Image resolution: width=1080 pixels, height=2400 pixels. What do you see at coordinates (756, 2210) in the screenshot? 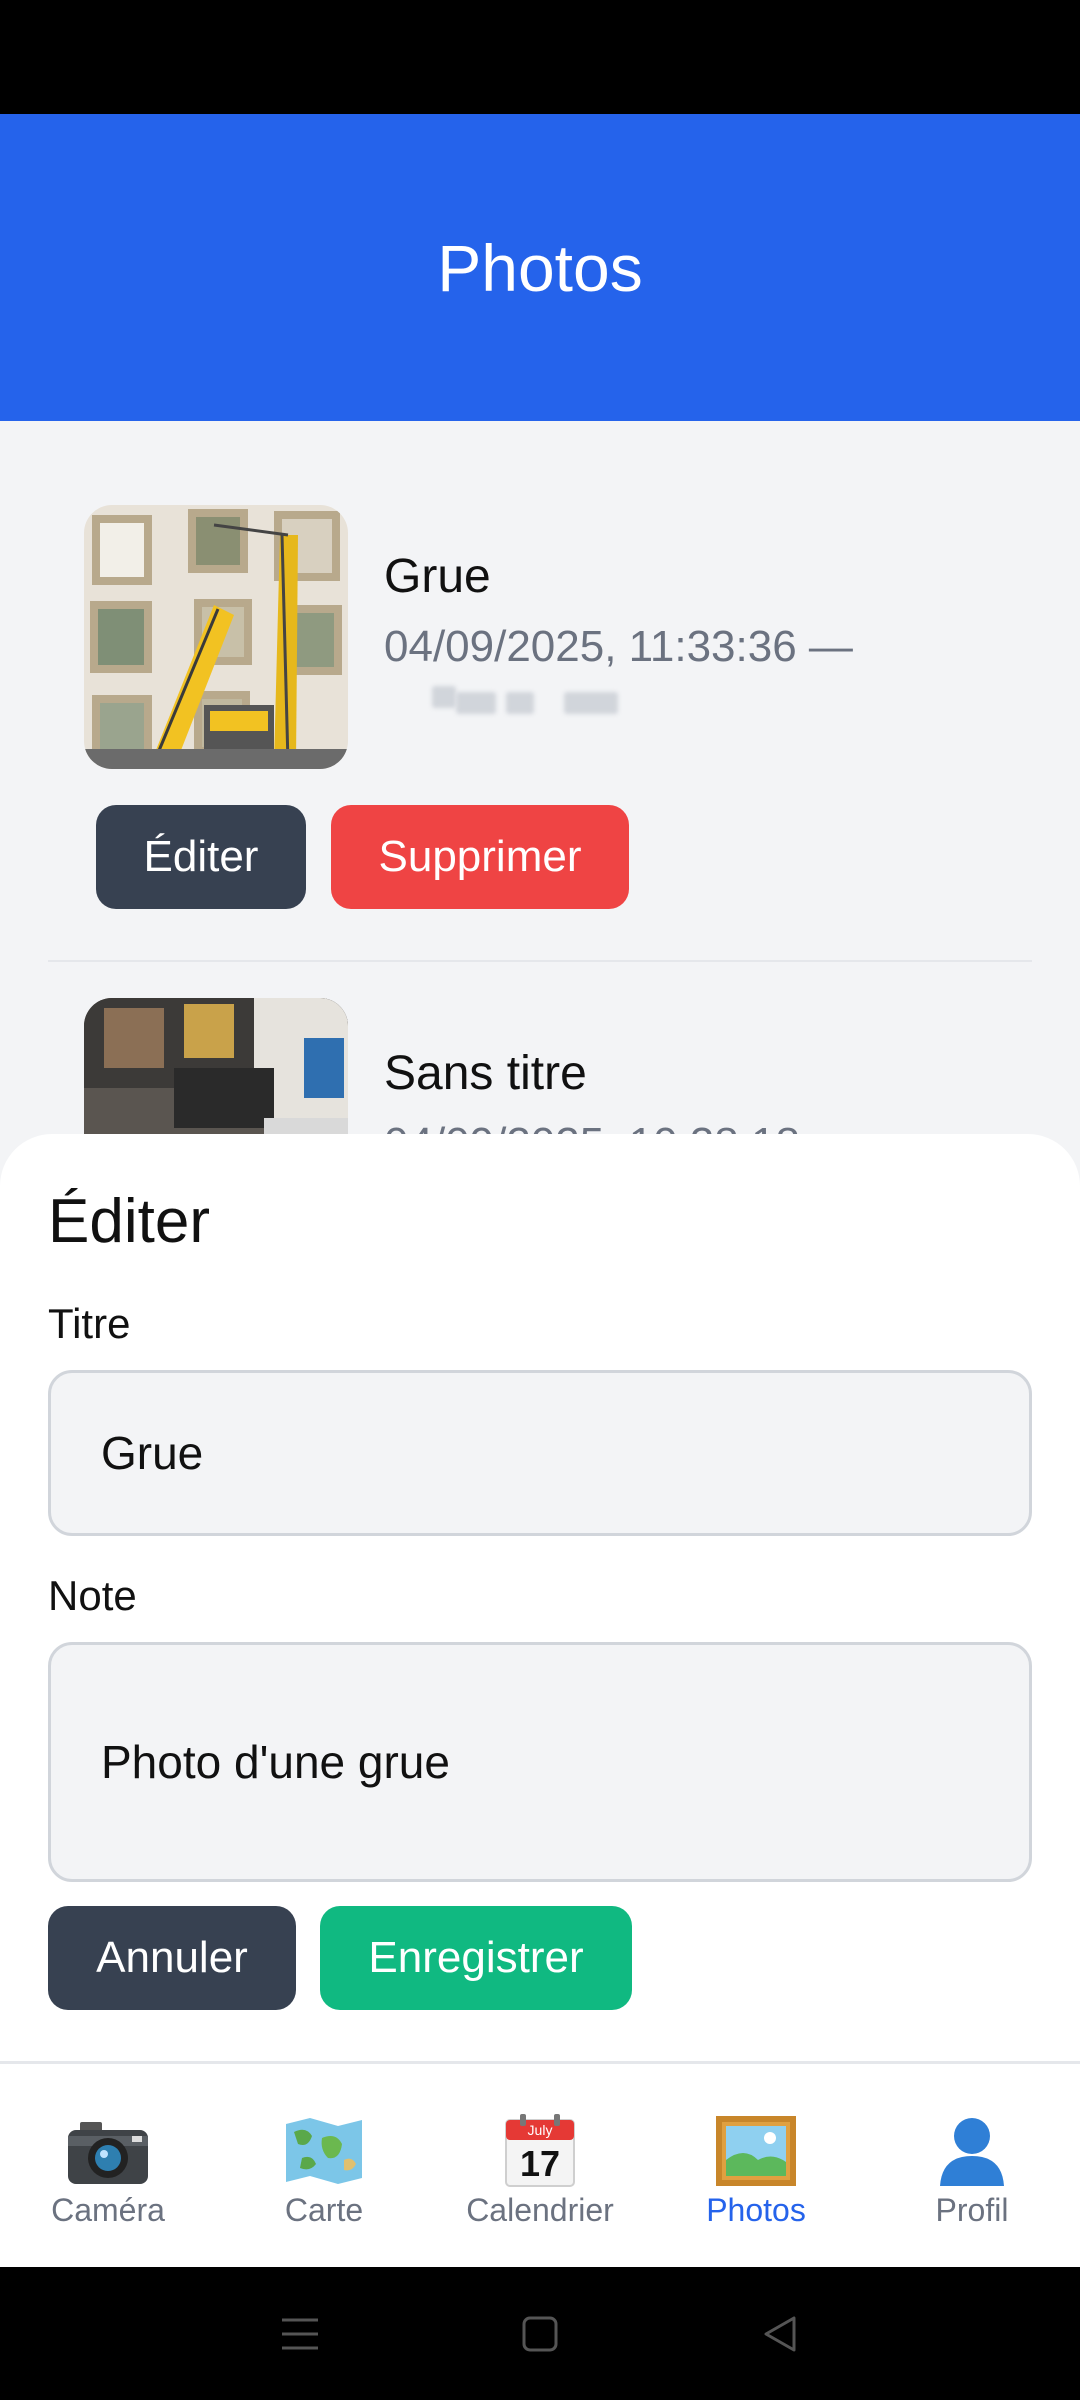
I see `tab-label: Photos` at bounding box center [756, 2210].